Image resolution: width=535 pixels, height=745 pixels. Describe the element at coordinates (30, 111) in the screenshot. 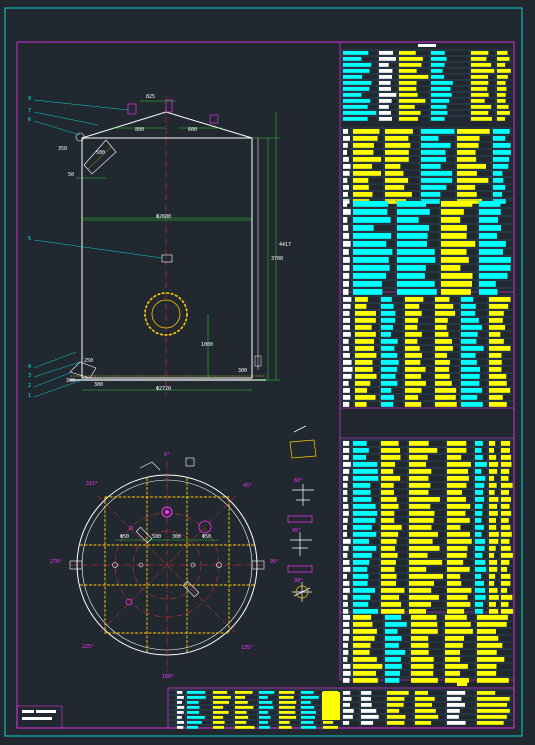

I see `callout-7: 7` at that location.